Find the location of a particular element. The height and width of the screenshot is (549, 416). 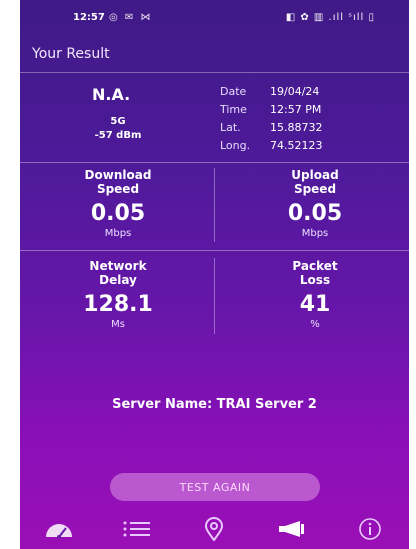

summary-divider is located at coordinates (214, 162).